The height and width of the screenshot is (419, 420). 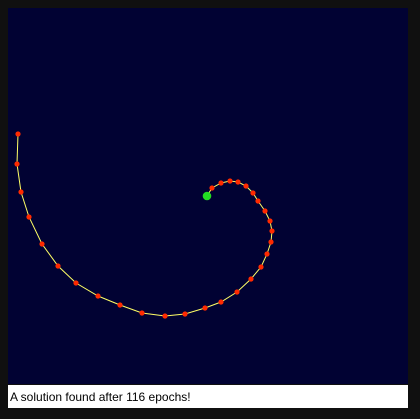 I want to click on start-node, so click(x=207, y=196).